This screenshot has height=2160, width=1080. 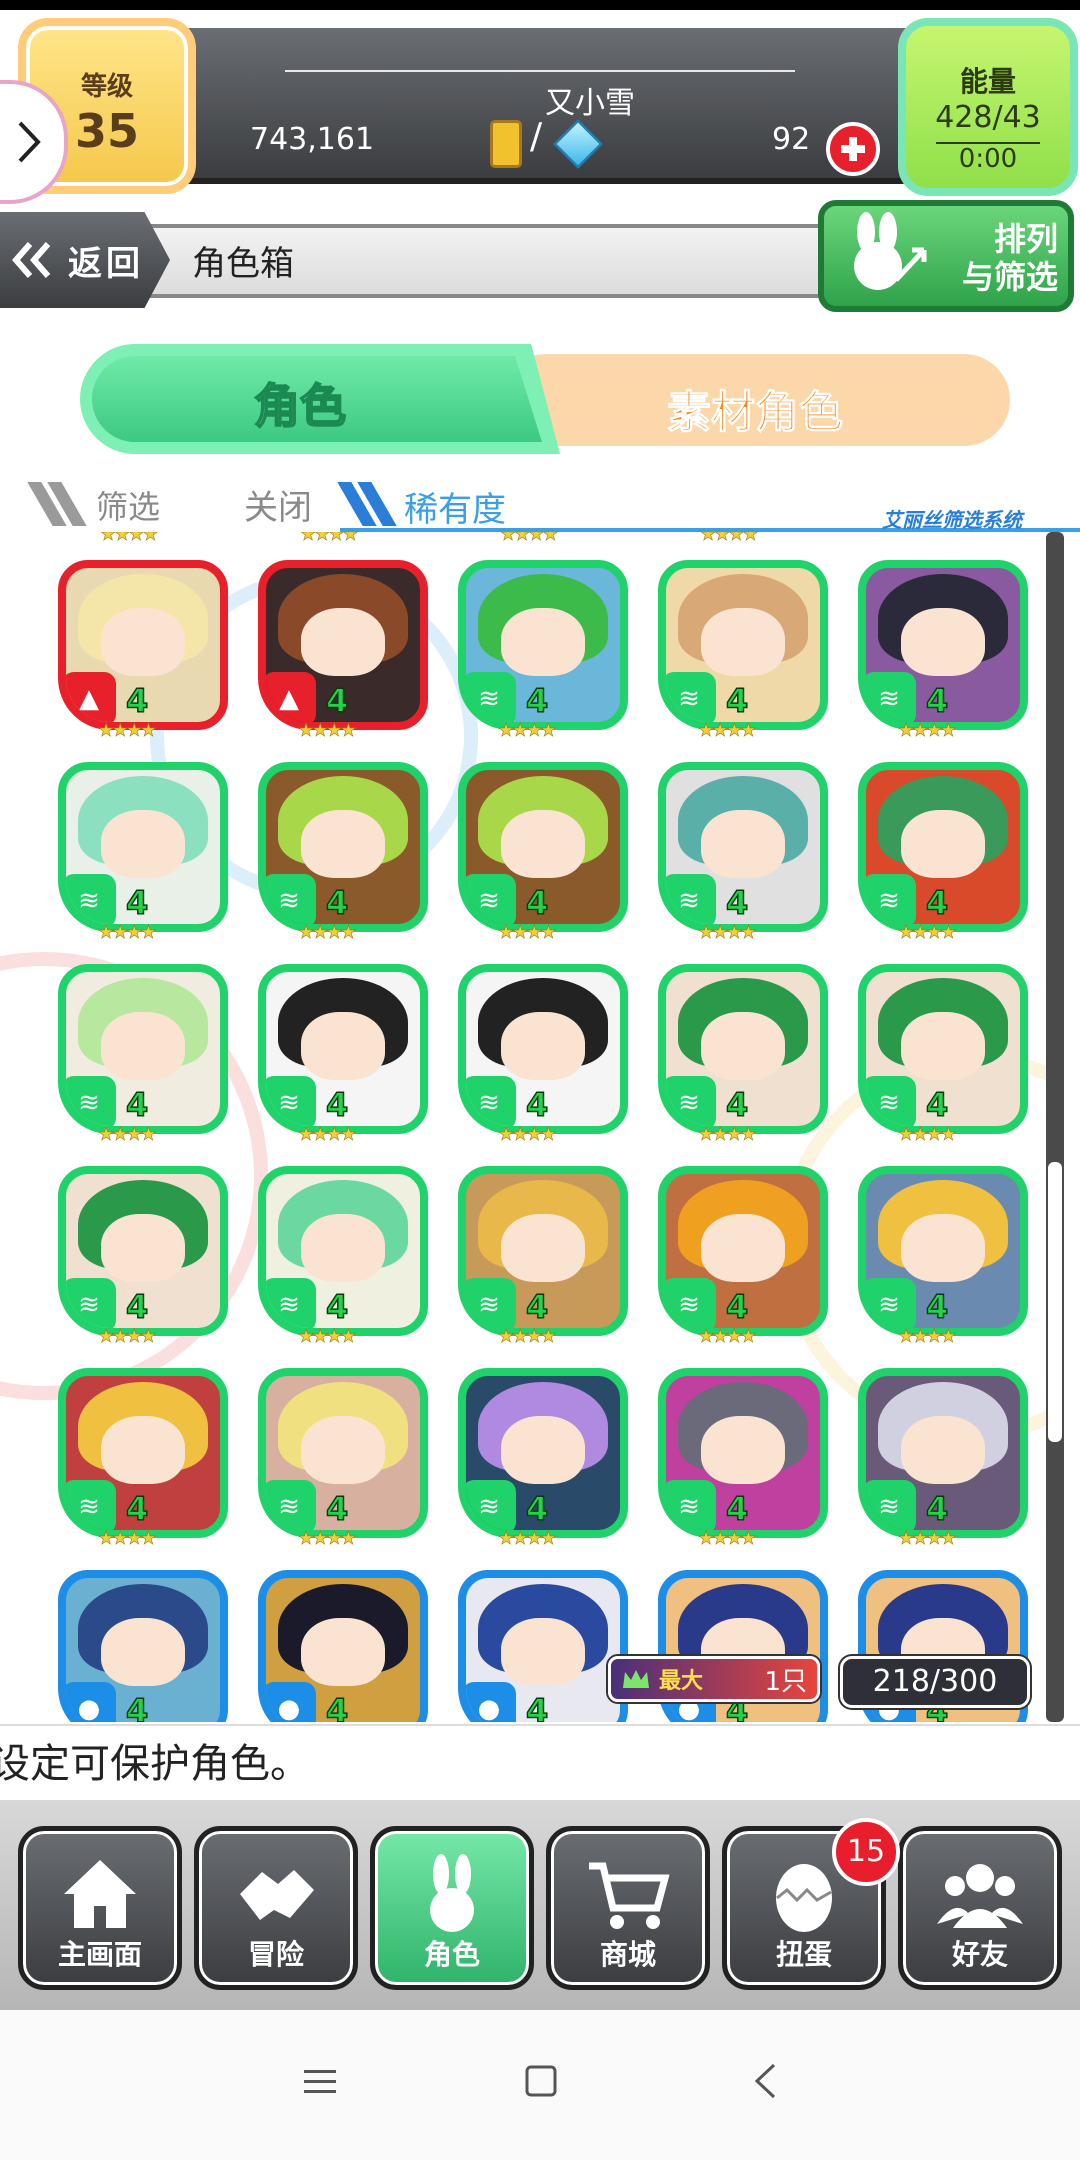 I want to click on filter-toggle: 关闭, so click(x=278, y=504).